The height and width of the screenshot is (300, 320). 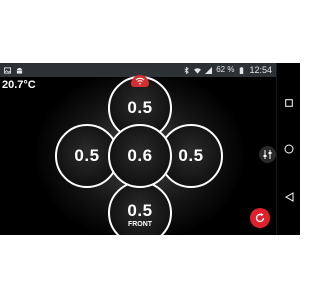 I want to click on status-right: 62 % 12:54, so click(x=227, y=70).